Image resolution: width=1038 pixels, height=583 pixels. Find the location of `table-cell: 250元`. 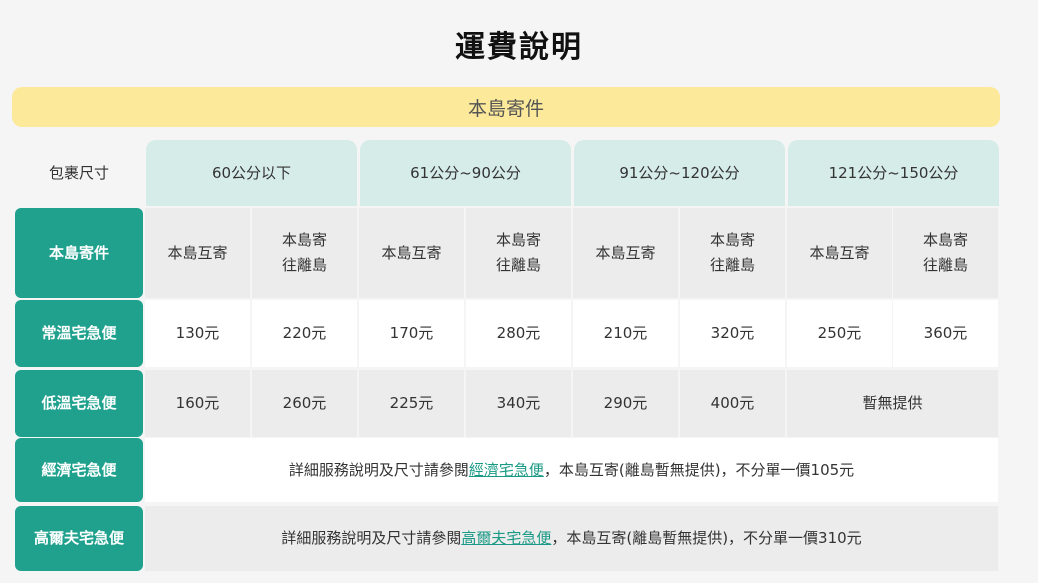

table-cell: 250元 is located at coordinates (839, 333).